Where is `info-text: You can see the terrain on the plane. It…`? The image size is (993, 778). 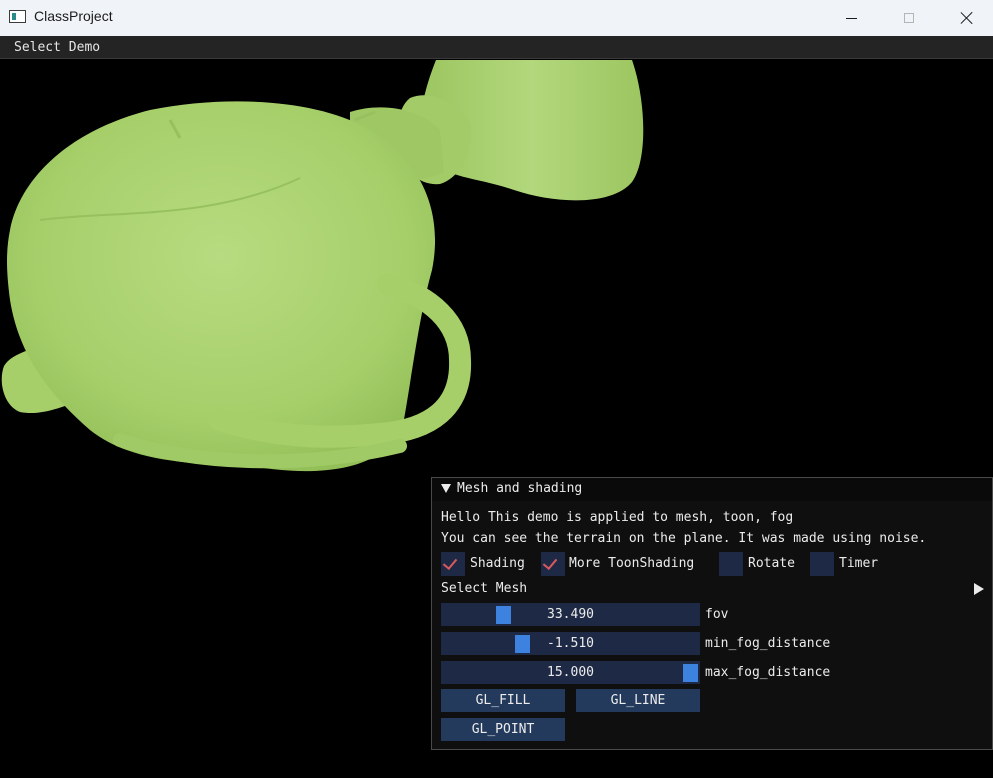
info-text: You can see the terrain on the plane. It… is located at coordinates (684, 538).